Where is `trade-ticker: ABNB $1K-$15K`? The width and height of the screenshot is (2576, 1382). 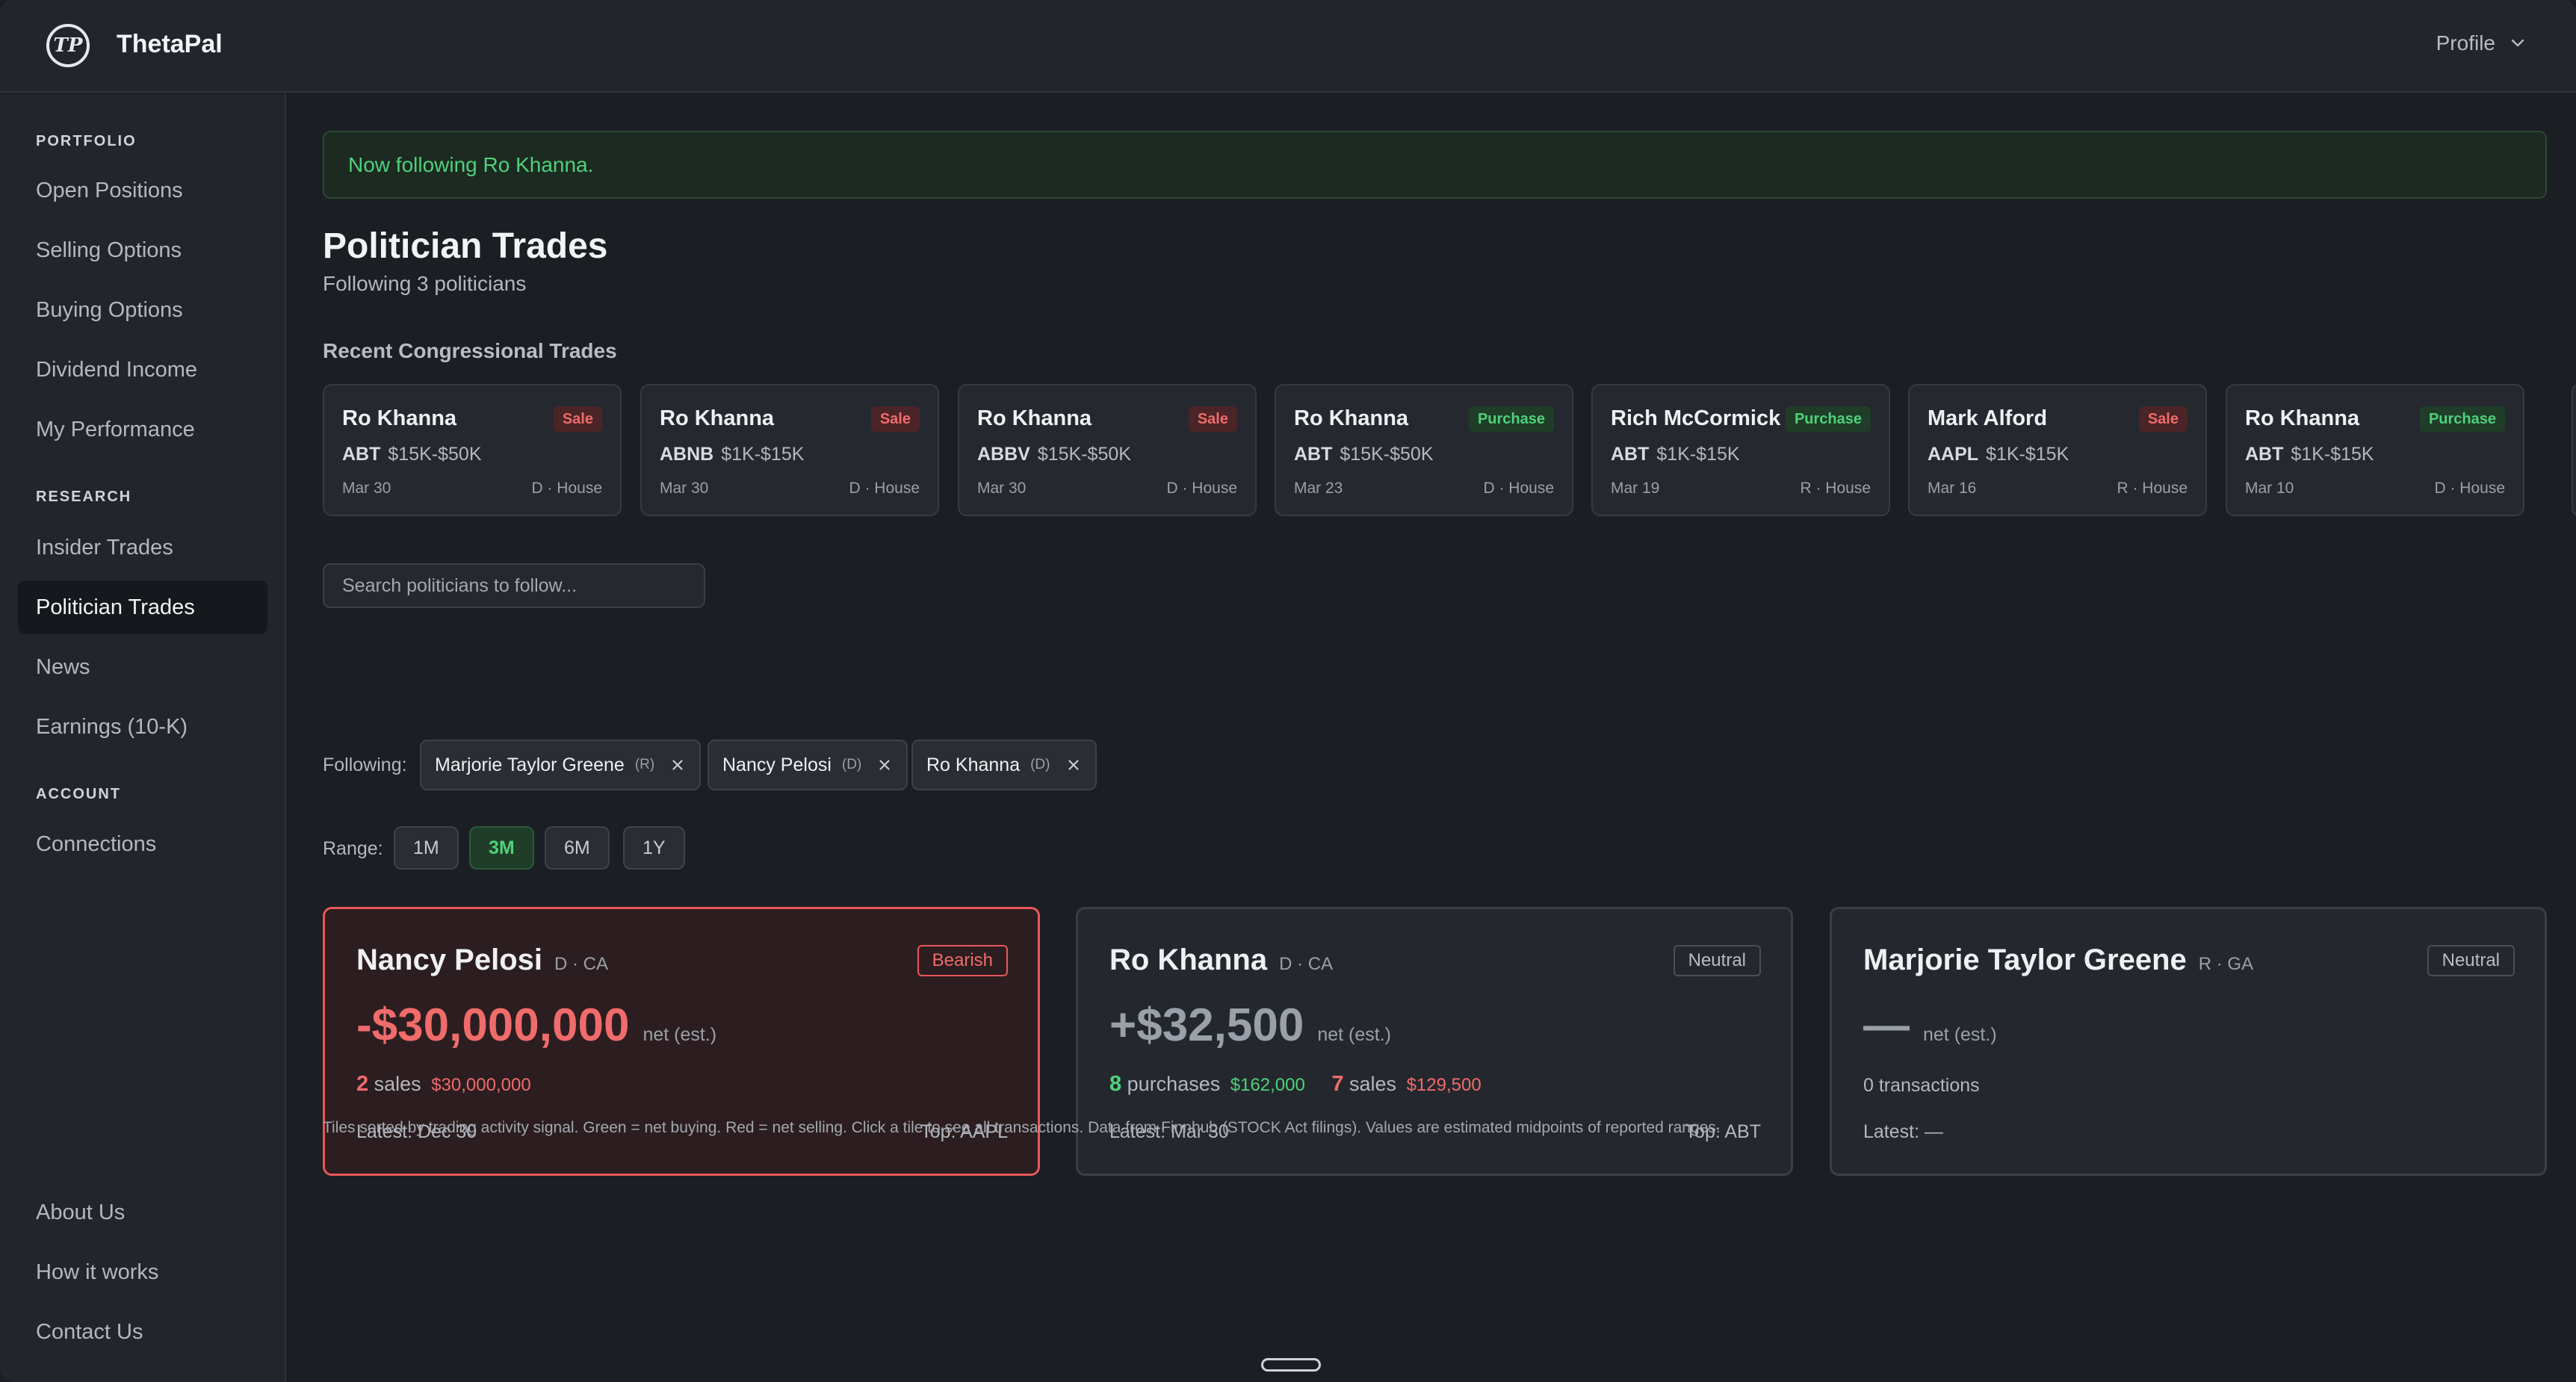 trade-ticker: ABNB $1K-$15K is located at coordinates (732, 454).